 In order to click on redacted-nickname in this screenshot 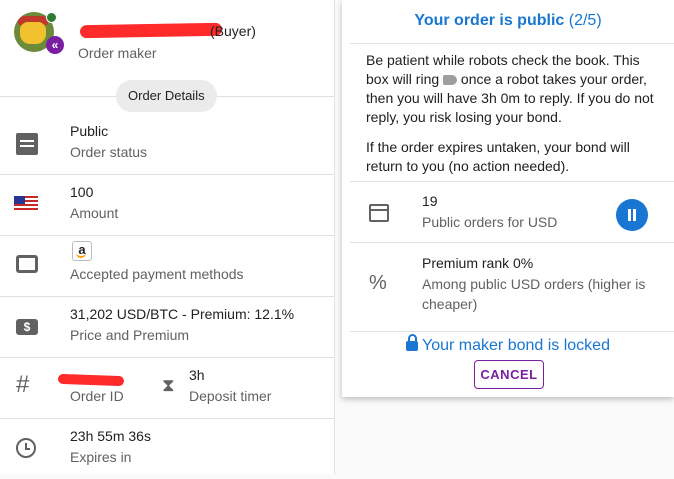, I will do `click(151, 30)`.